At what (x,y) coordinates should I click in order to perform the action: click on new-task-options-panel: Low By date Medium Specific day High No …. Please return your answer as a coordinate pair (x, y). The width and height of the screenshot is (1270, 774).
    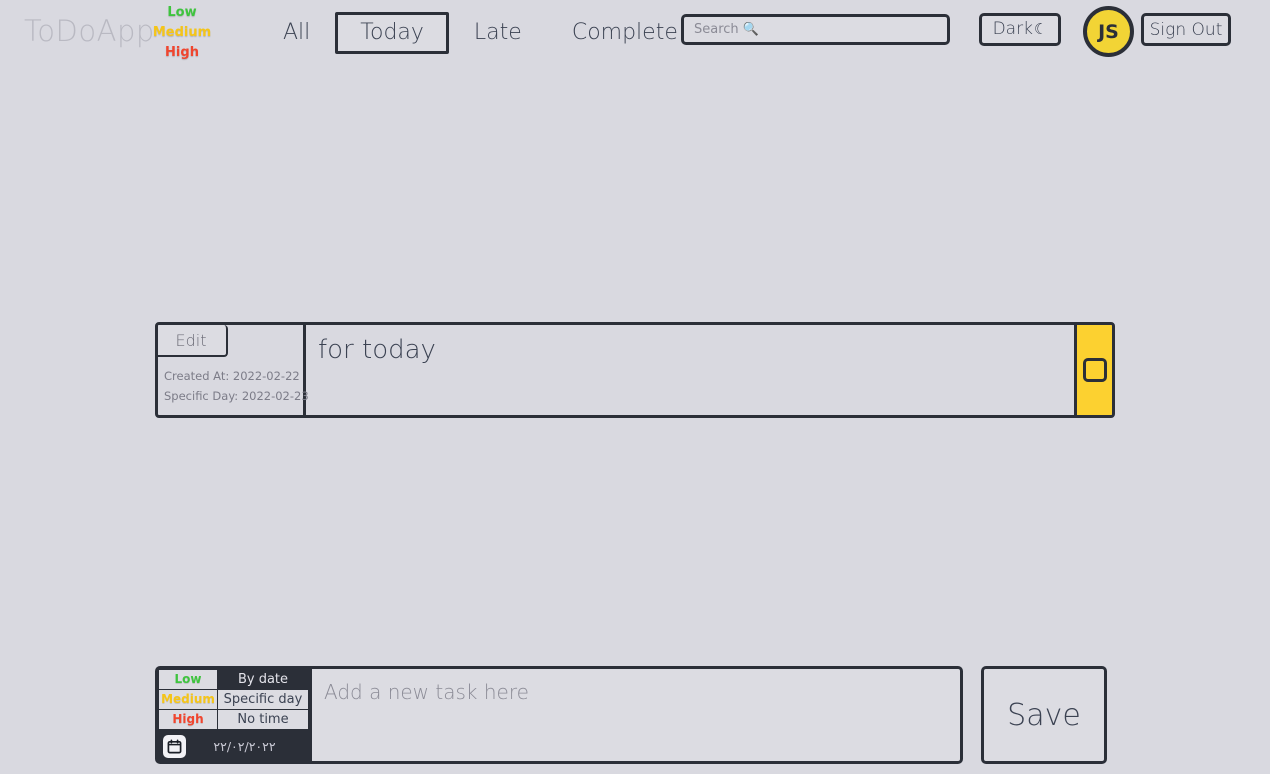
    Looking at the image, I should click on (232, 715).